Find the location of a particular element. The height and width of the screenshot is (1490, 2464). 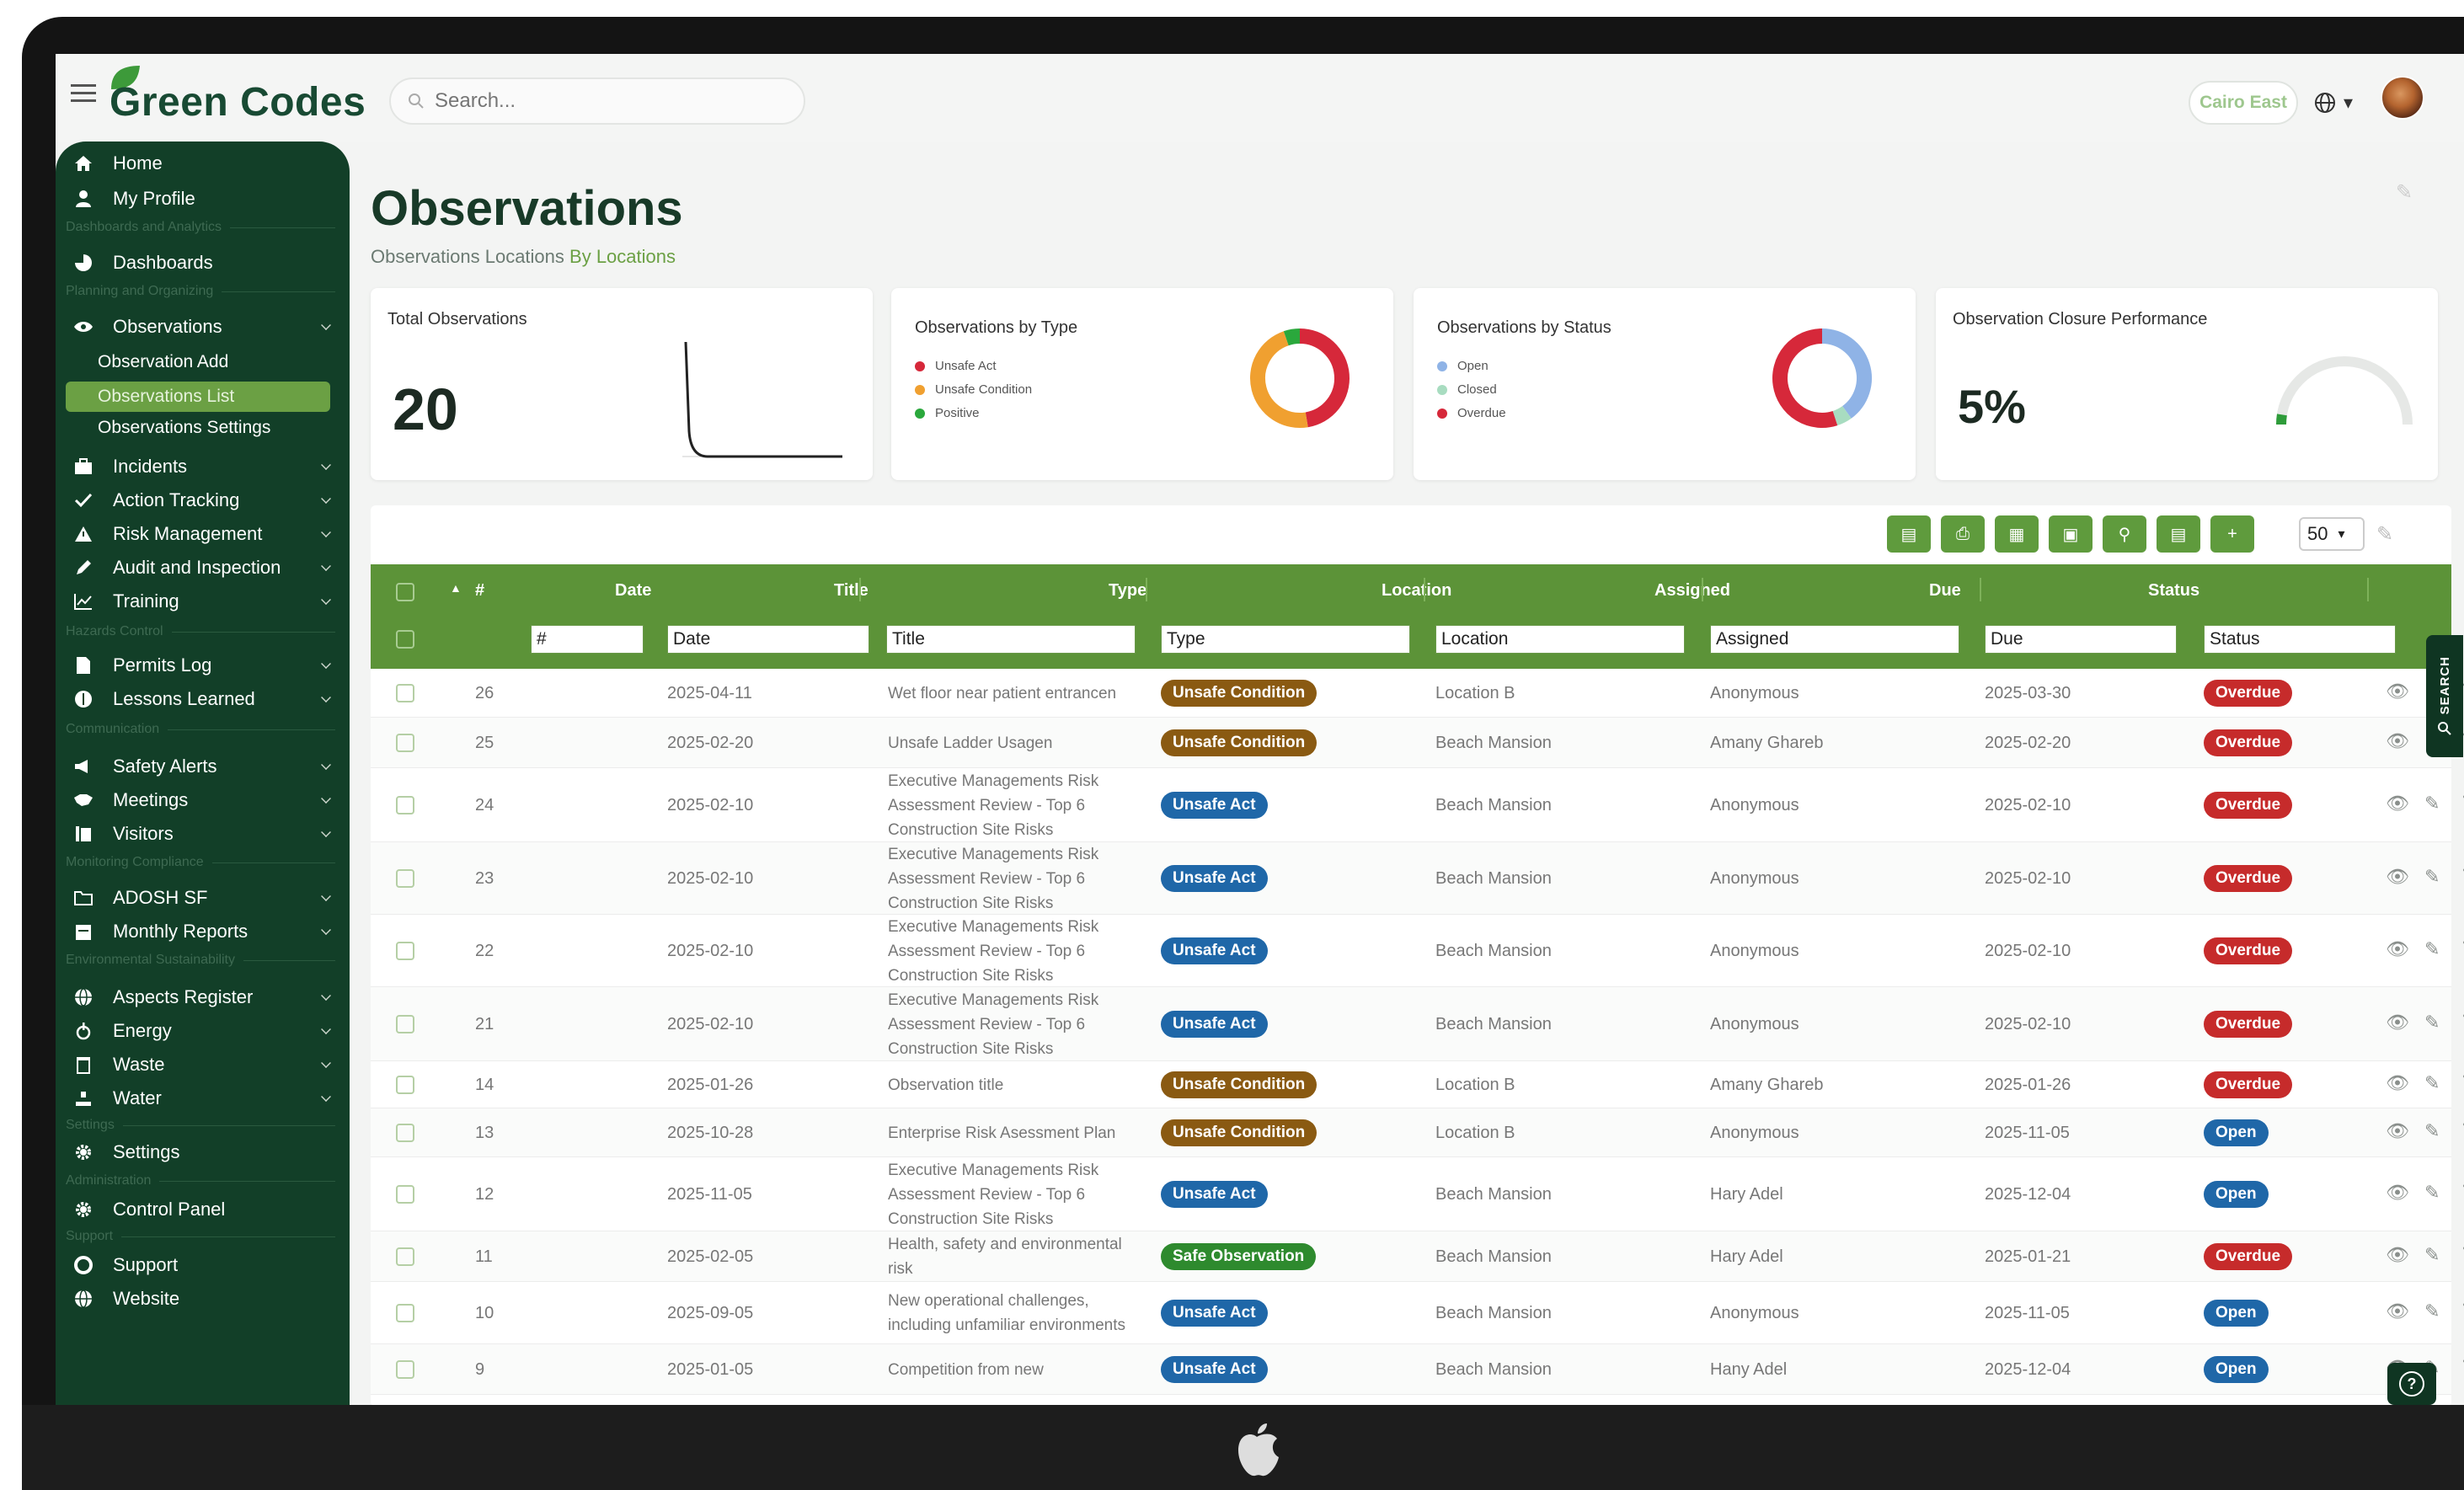

sidebar-sub-observations-list: Observations List is located at coordinates (166, 397).